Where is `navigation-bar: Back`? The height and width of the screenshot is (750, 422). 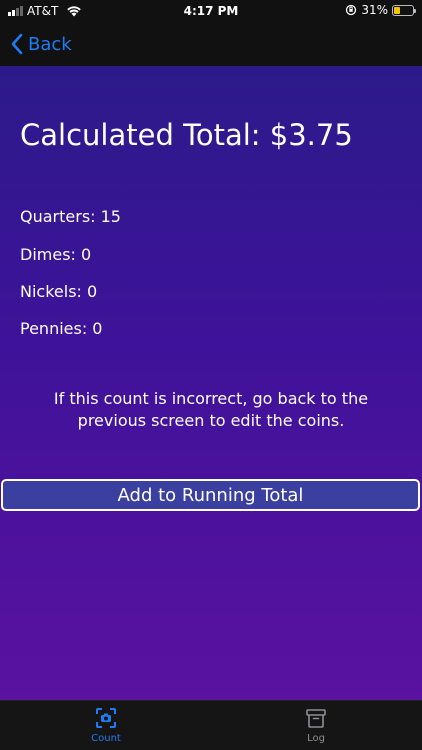 navigation-bar: Back is located at coordinates (211, 44).